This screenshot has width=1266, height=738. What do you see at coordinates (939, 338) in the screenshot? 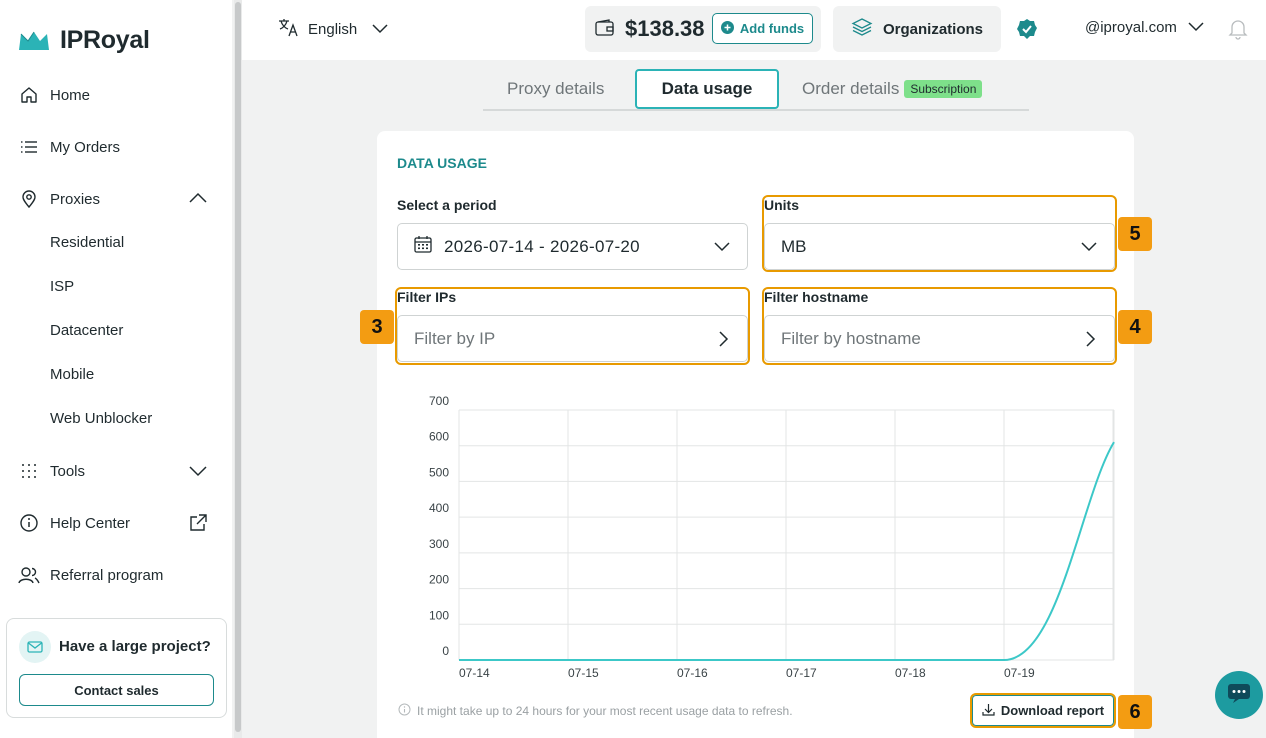
I see `filter-hostname-input: Filter by hostname` at bounding box center [939, 338].